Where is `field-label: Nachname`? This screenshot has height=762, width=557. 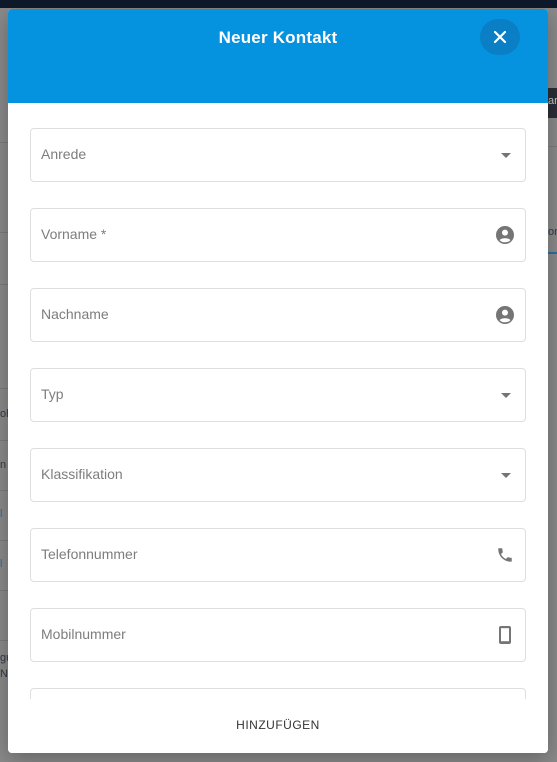
field-label: Nachname is located at coordinates (75, 314).